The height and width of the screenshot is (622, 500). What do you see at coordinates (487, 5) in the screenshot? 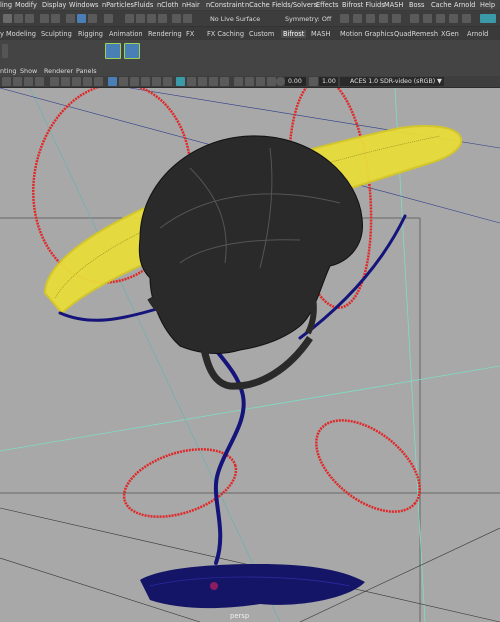
I see `menu-item-help: Help` at bounding box center [487, 5].